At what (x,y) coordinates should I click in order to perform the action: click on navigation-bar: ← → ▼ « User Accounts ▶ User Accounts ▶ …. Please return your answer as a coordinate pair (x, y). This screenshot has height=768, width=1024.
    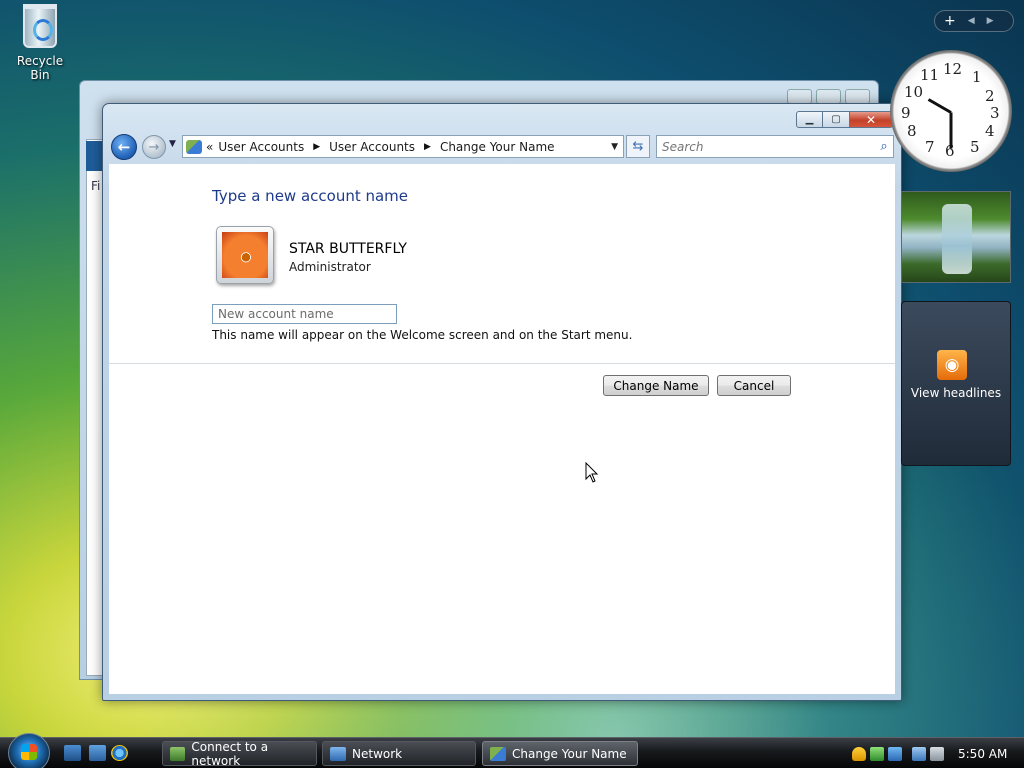
    Looking at the image, I should click on (503, 147).